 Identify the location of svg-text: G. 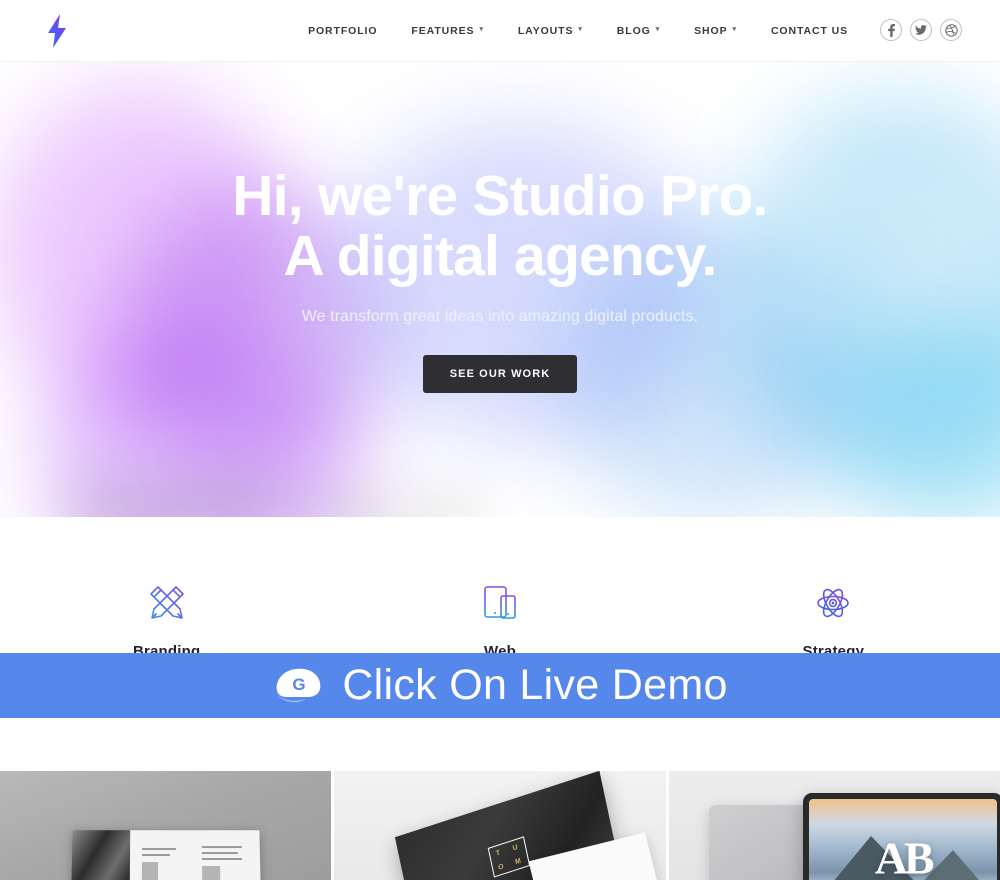
(299, 684).